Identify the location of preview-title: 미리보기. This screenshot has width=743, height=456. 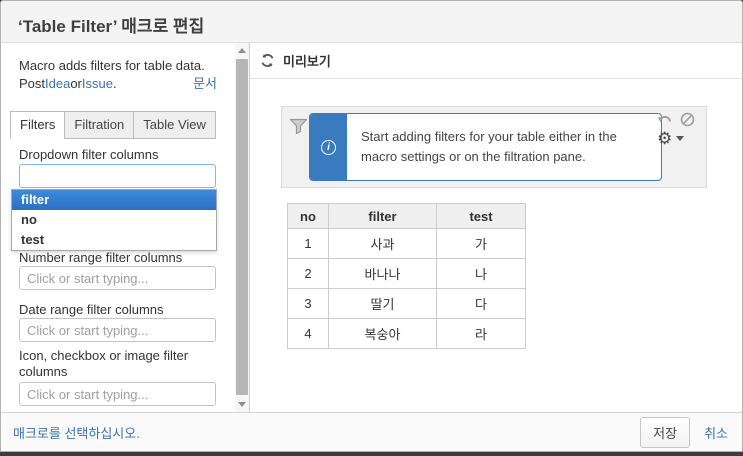
(307, 61).